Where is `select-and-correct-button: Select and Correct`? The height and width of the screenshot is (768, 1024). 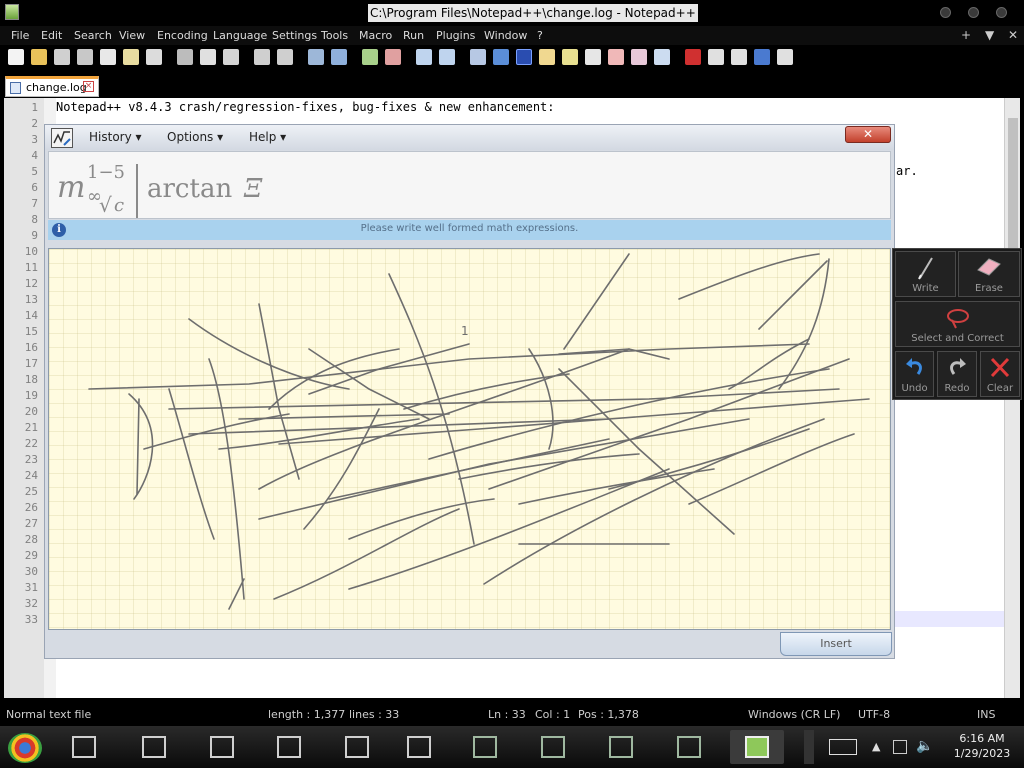 select-and-correct-button: Select and Correct is located at coordinates (957, 324).